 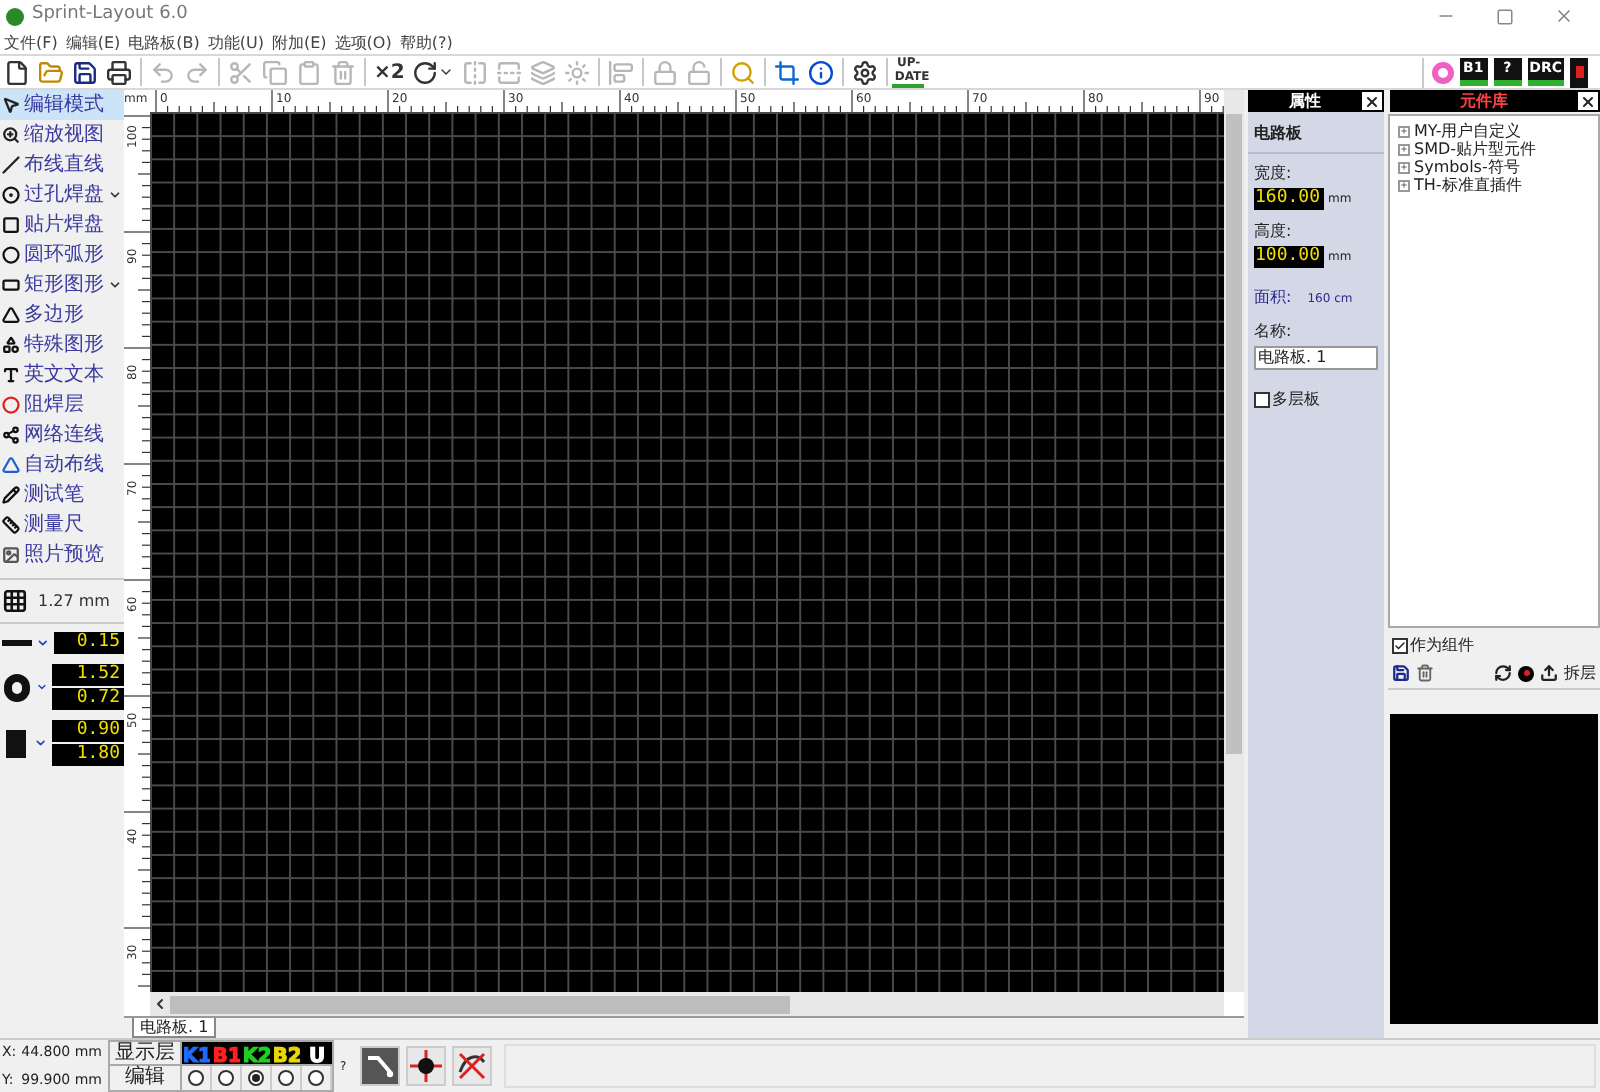 I want to click on sun-icon, so click(x=577, y=72).